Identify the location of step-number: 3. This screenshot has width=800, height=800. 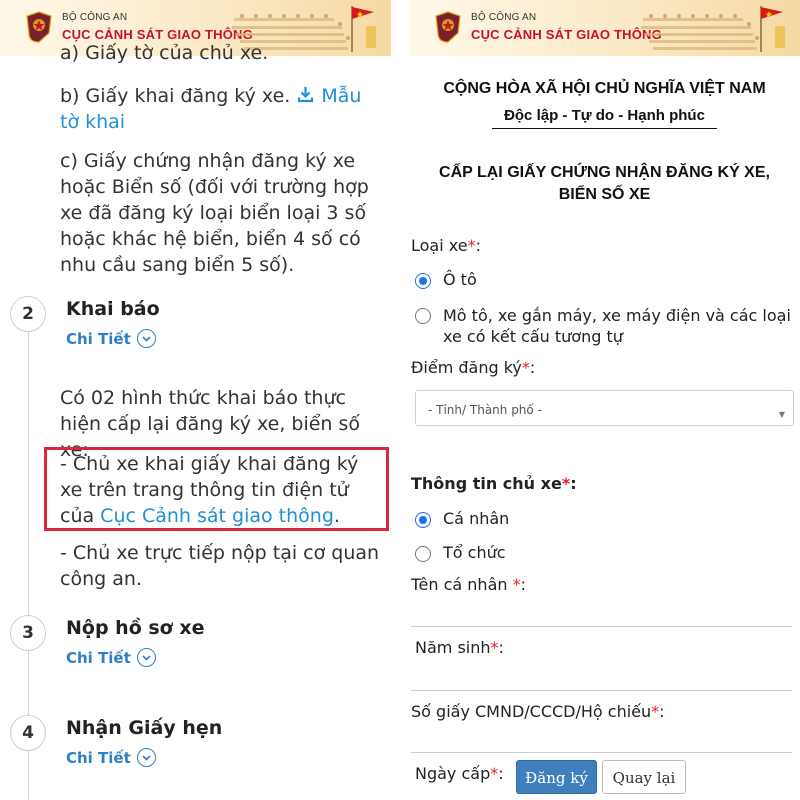
(28, 633).